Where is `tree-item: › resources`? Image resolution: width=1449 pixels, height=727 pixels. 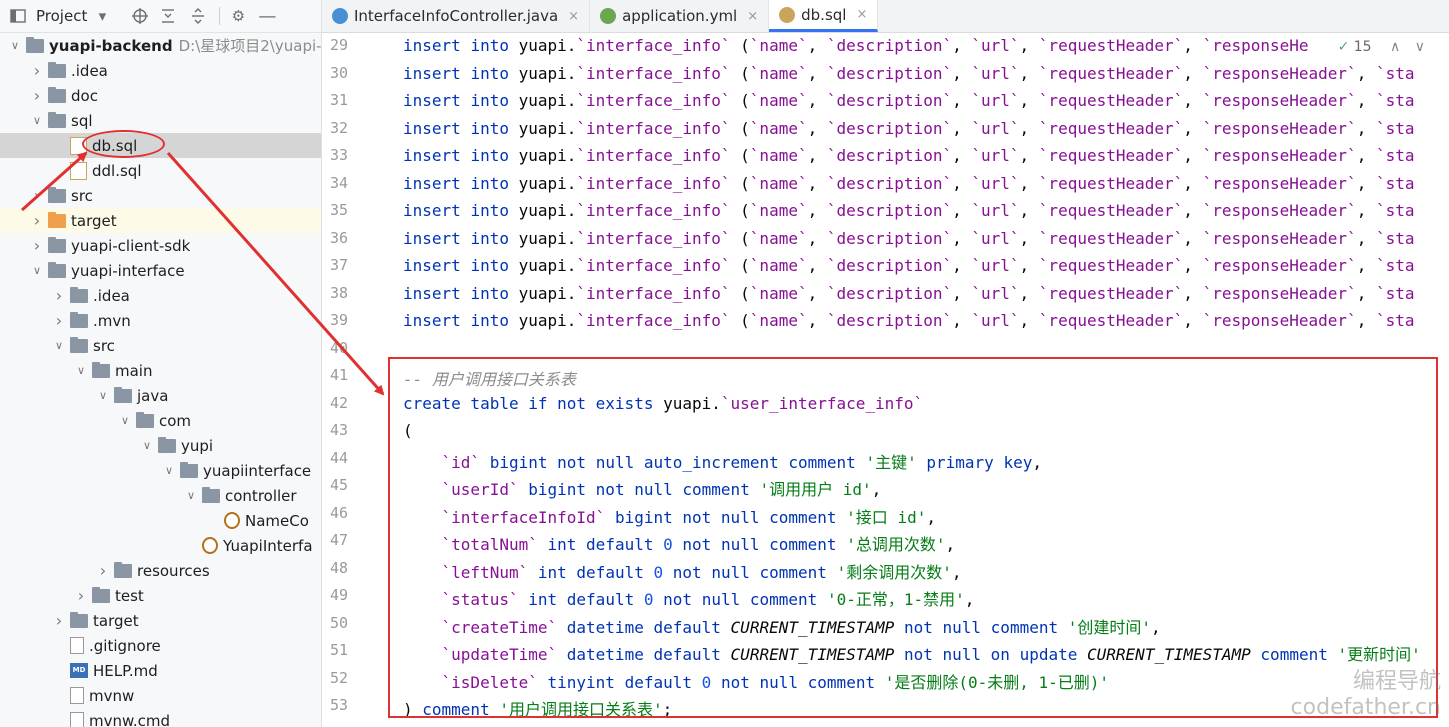
tree-item: › resources is located at coordinates (160, 570).